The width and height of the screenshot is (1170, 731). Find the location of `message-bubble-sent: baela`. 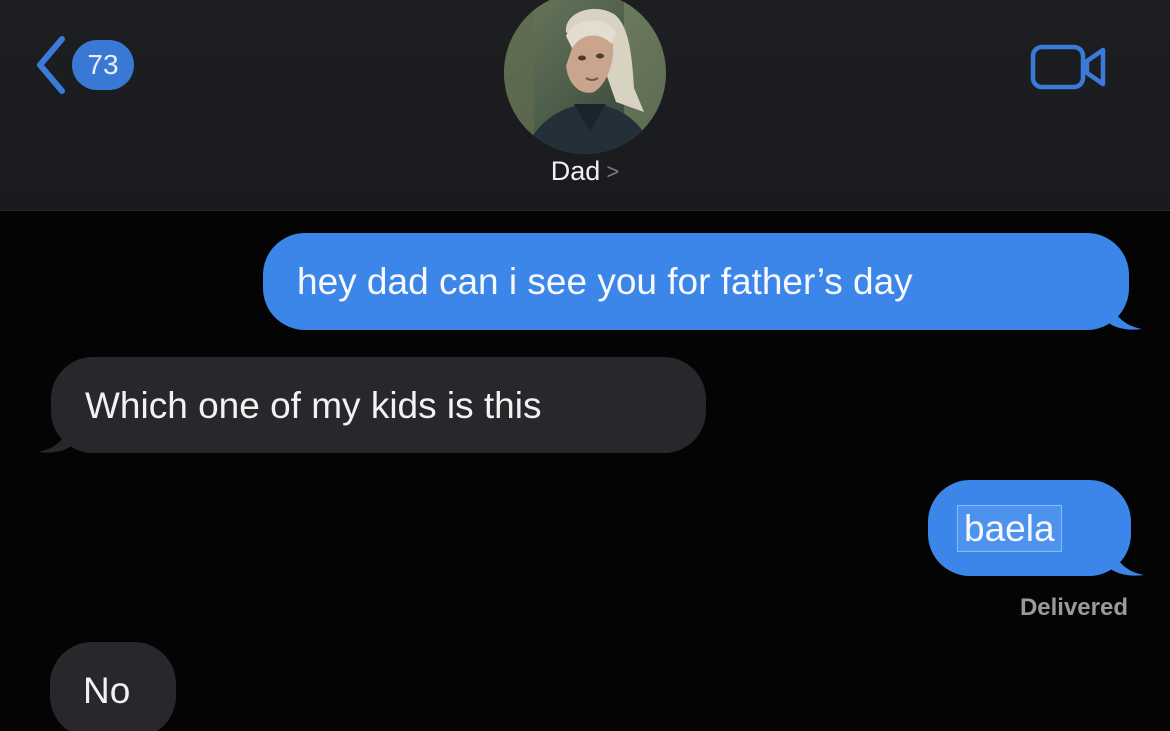

message-bubble-sent: baela is located at coordinates (1029, 528).